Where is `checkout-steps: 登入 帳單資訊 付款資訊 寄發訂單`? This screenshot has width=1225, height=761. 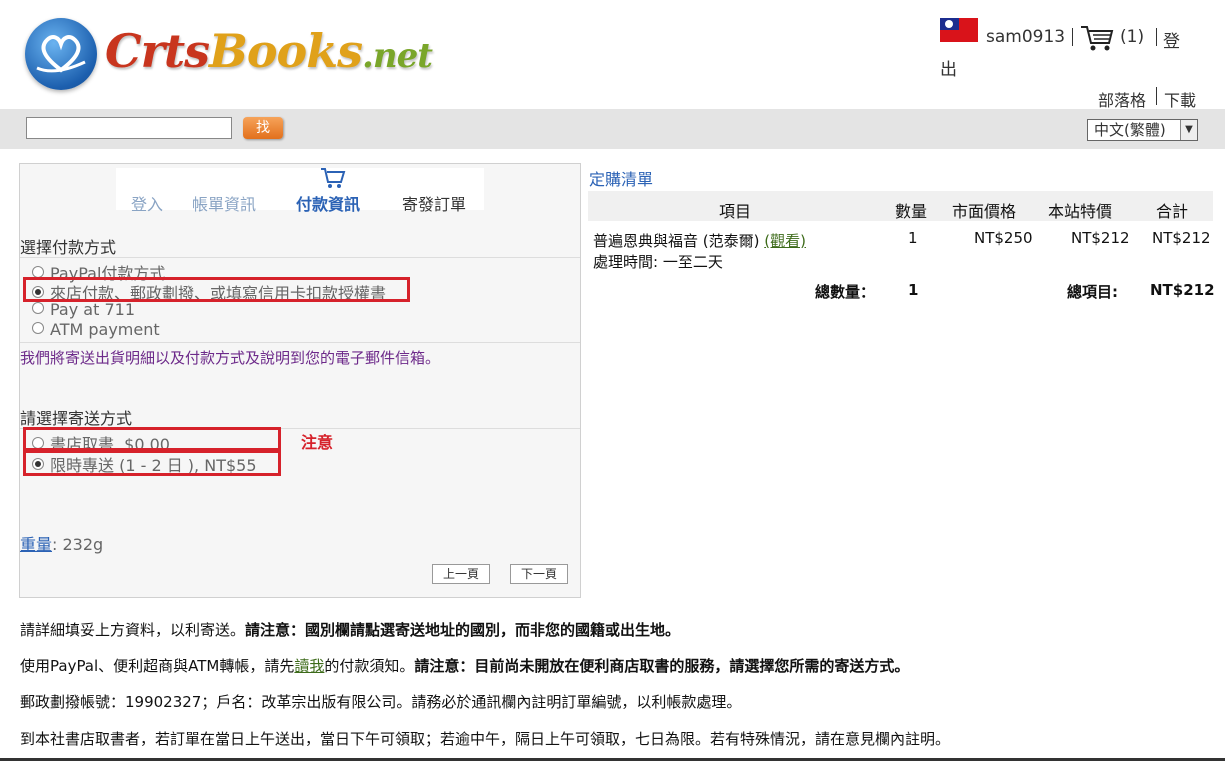 checkout-steps: 登入 帳單資訊 付款資訊 寄發訂單 is located at coordinates (300, 190).